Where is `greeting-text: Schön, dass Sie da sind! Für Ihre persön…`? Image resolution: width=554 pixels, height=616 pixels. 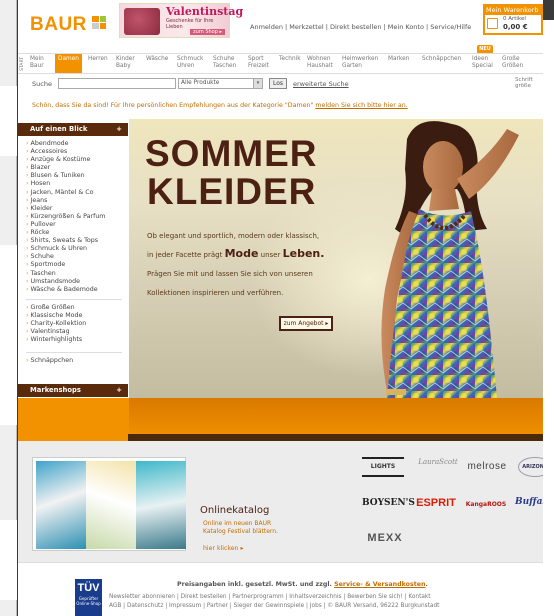 greeting-text: Schön, dass Sie da sind! Für Ihre persön… is located at coordinates (174, 105).